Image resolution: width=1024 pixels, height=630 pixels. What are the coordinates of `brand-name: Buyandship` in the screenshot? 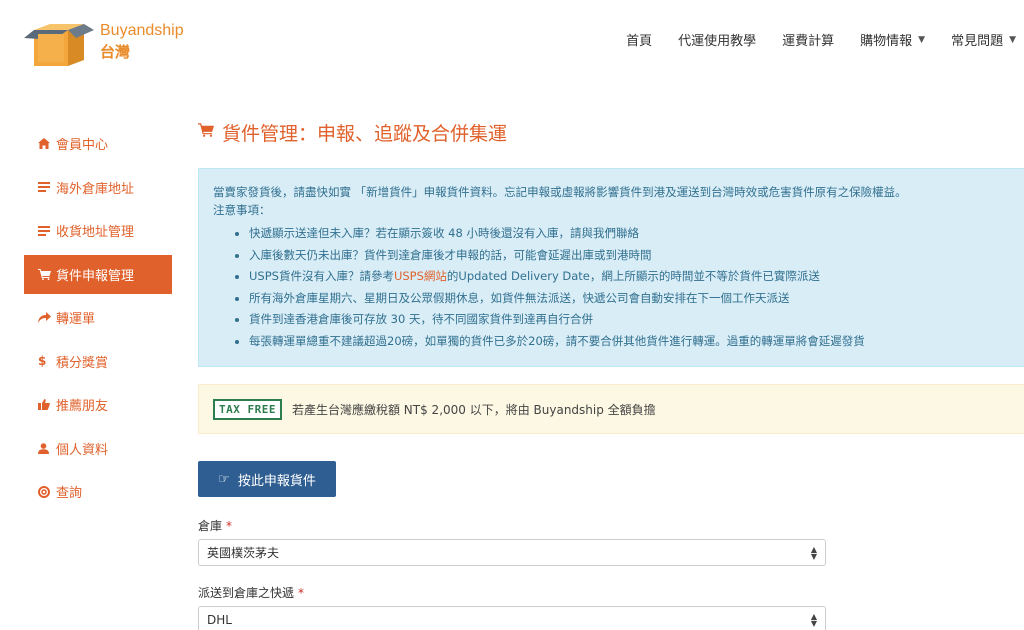 It's located at (142, 30).